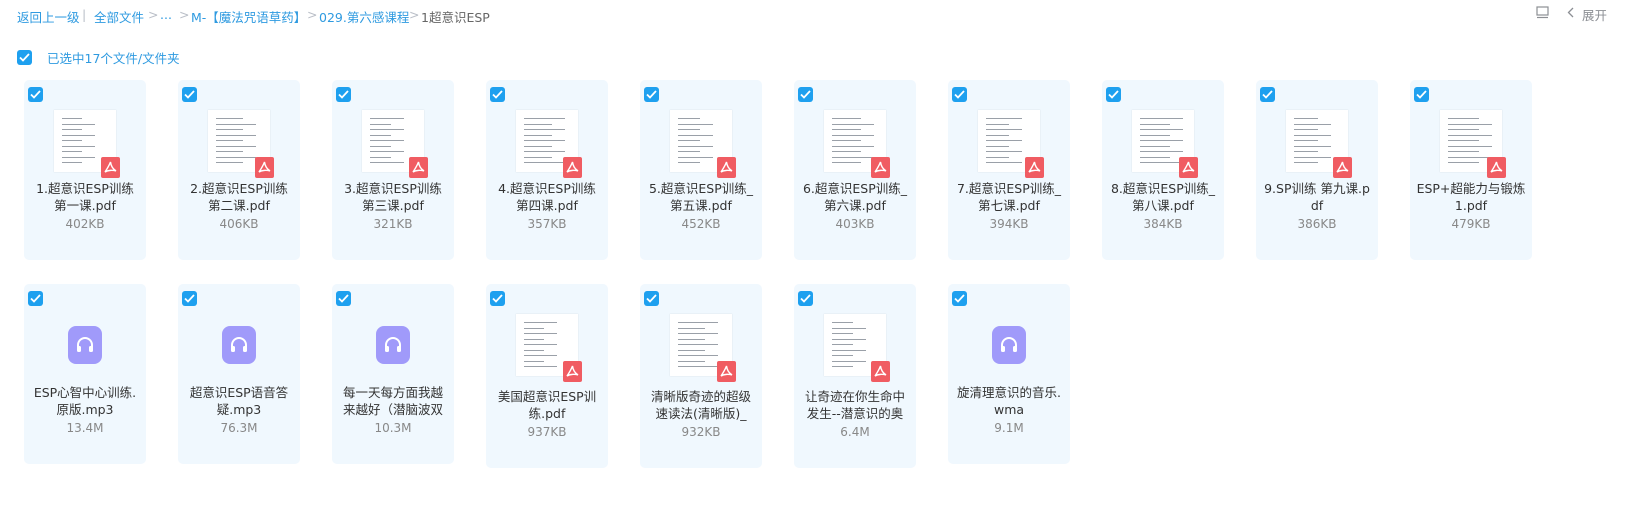 The width and height of the screenshot is (1630, 508). Describe the element at coordinates (1471, 197) in the screenshot. I see `file-name: ESP+超能力与锻炼1.pdf` at that location.